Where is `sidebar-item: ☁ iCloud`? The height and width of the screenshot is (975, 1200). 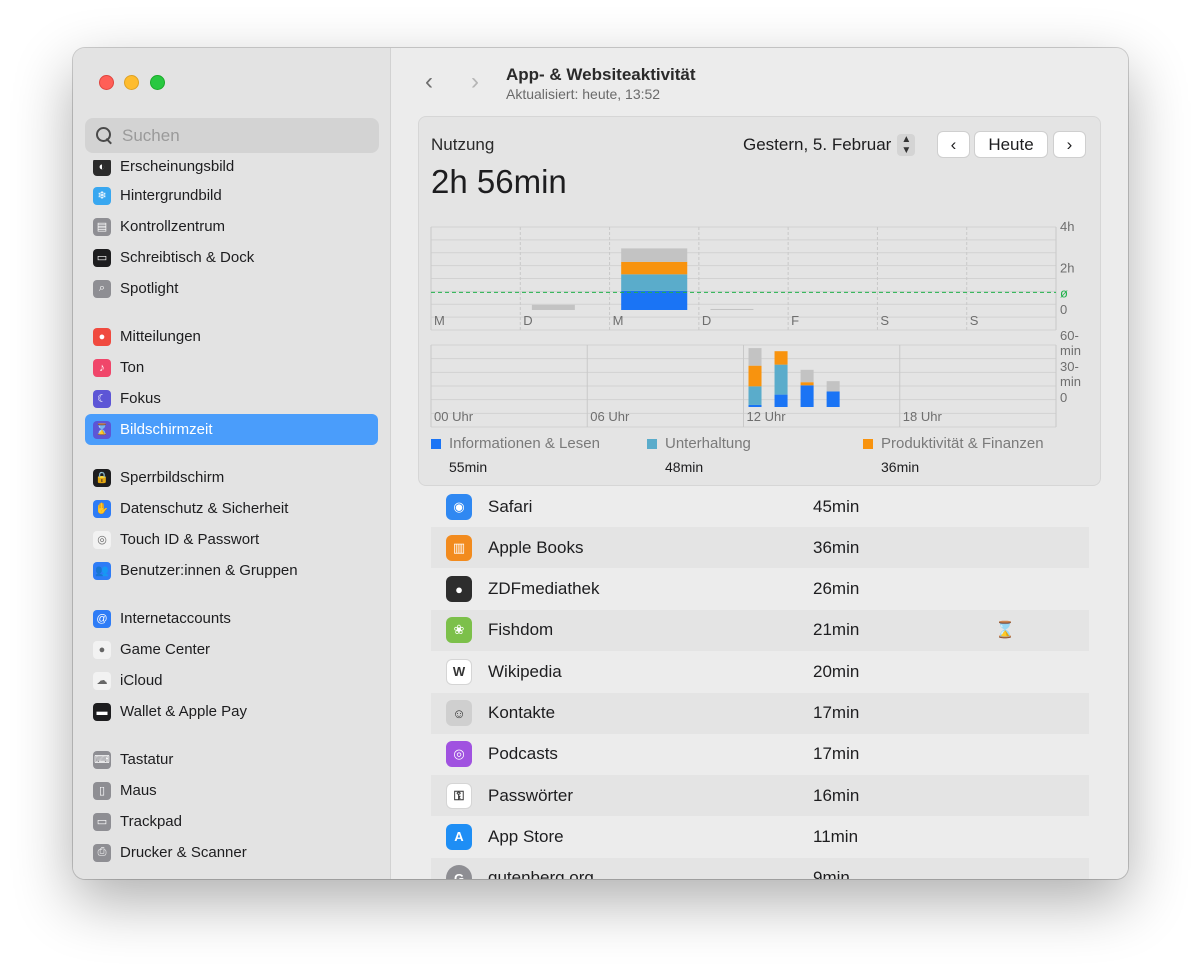 sidebar-item: ☁ iCloud is located at coordinates (231, 680).